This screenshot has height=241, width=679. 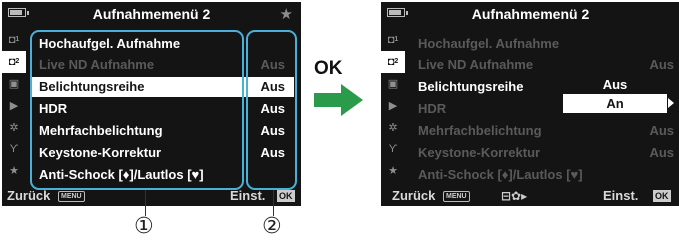 I want to click on option-an-selected: An, so click(x=615, y=103).